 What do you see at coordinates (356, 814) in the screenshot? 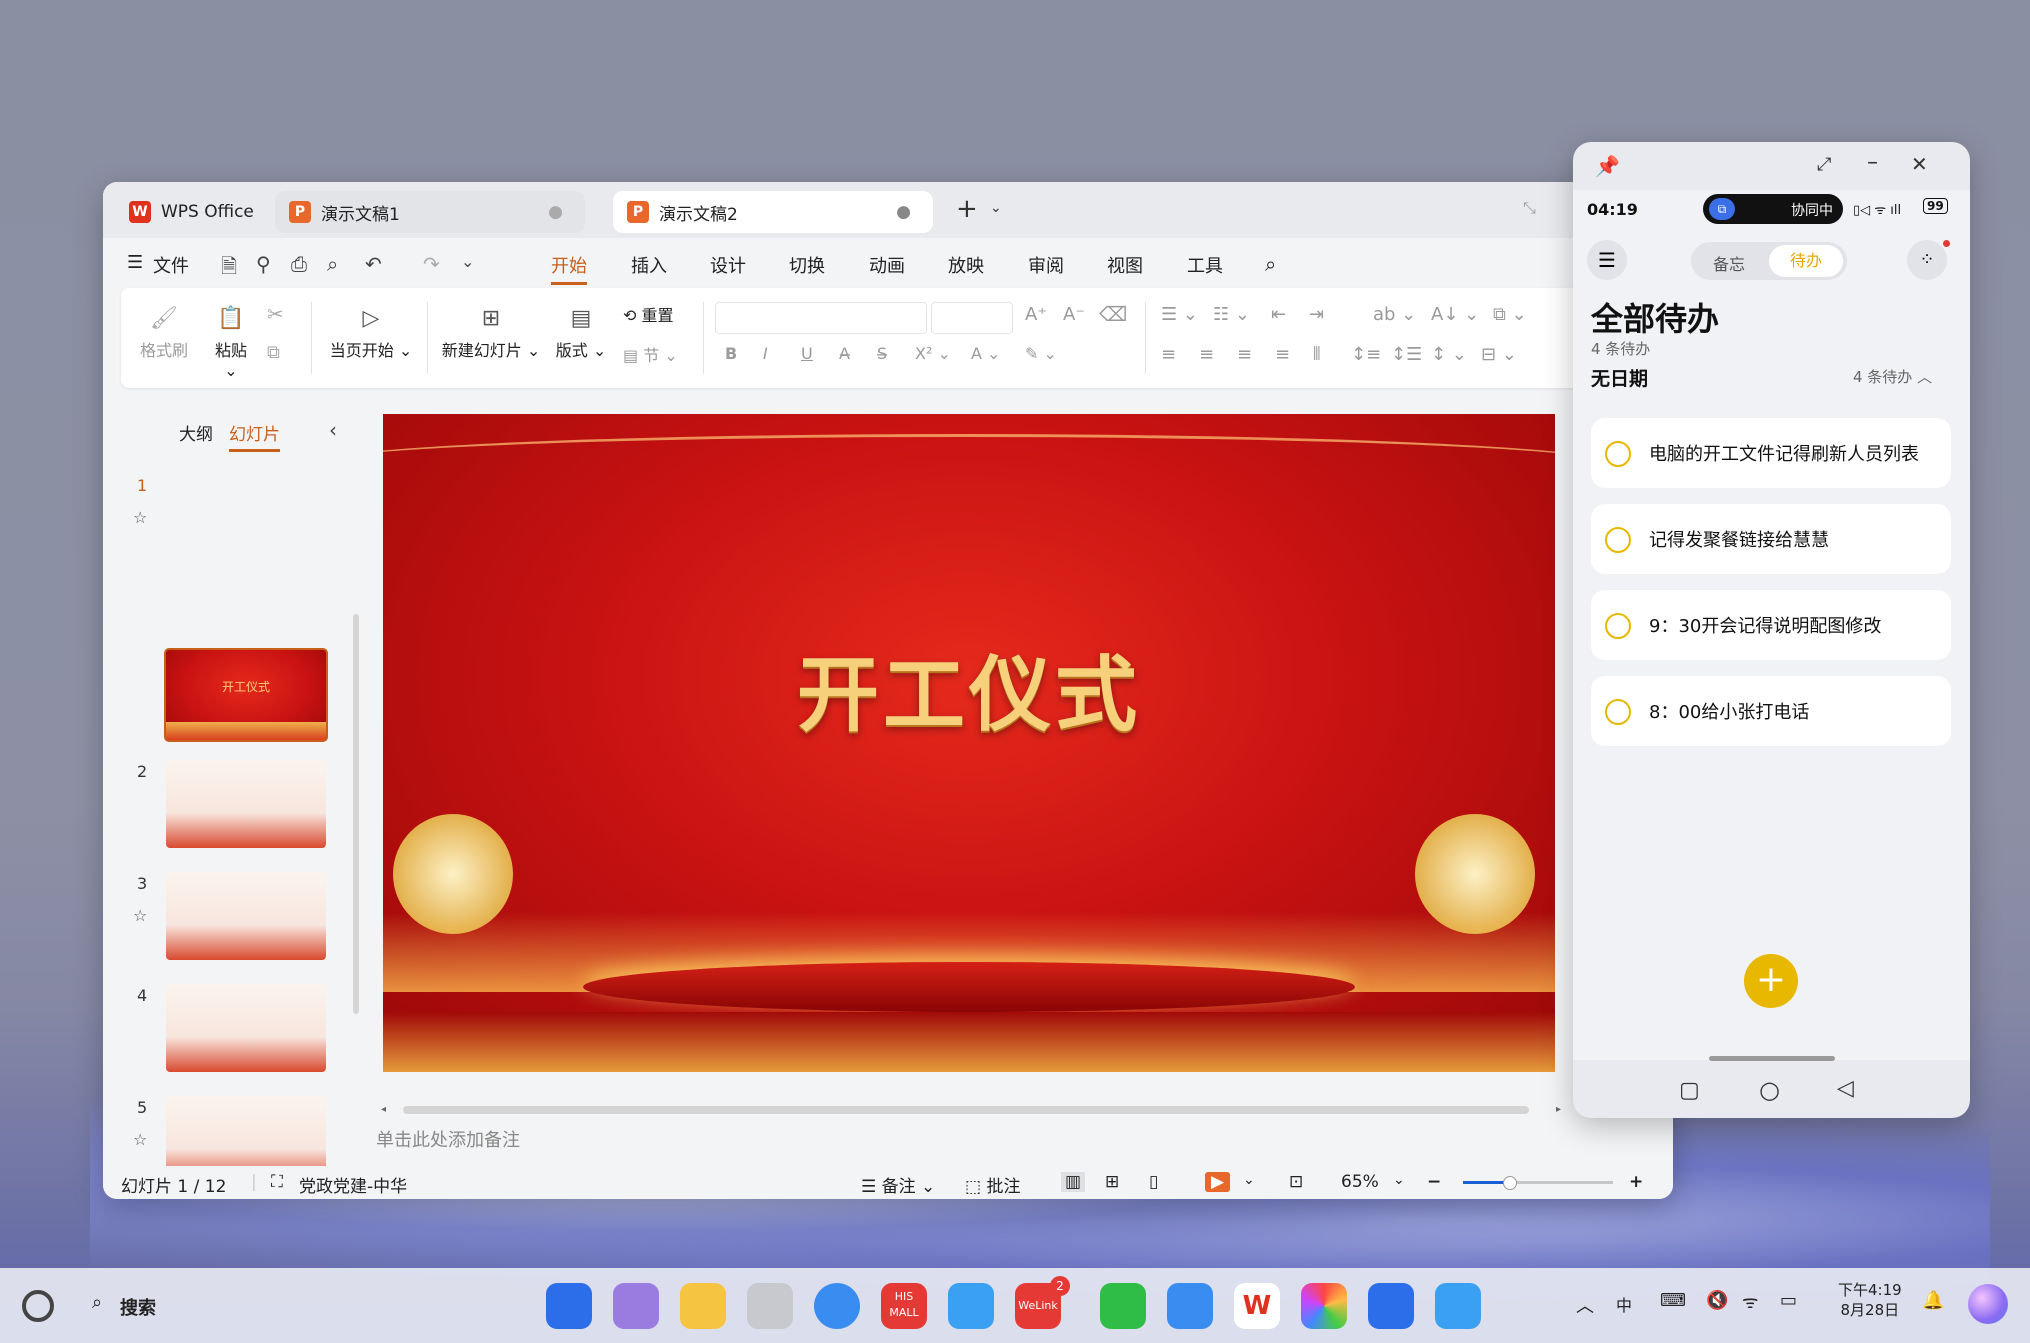
I see `thumb-scrollbar` at bounding box center [356, 814].